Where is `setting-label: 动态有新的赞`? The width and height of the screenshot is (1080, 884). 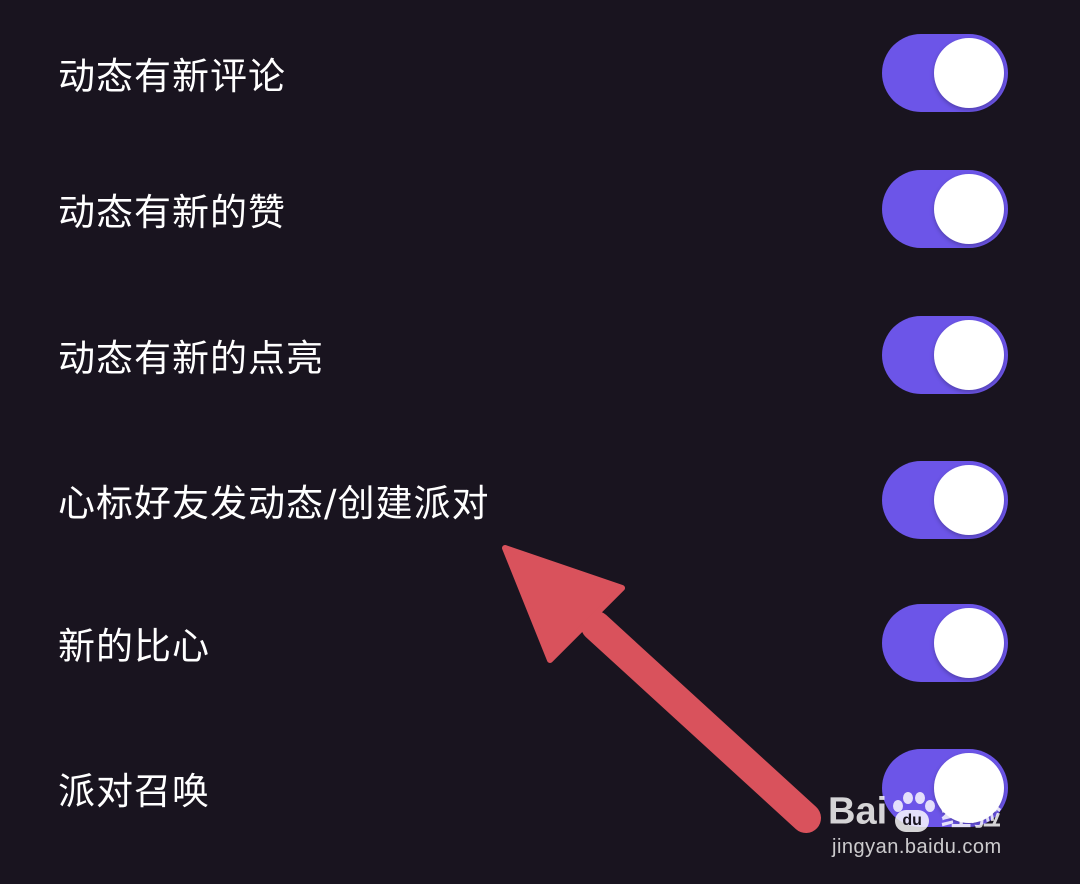 setting-label: 动态有新的赞 is located at coordinates (172, 212).